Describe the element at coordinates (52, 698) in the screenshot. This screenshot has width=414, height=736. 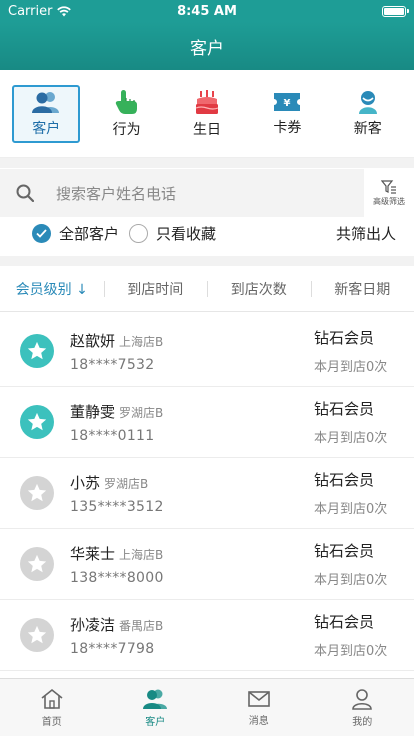
I see `home-icon` at that location.